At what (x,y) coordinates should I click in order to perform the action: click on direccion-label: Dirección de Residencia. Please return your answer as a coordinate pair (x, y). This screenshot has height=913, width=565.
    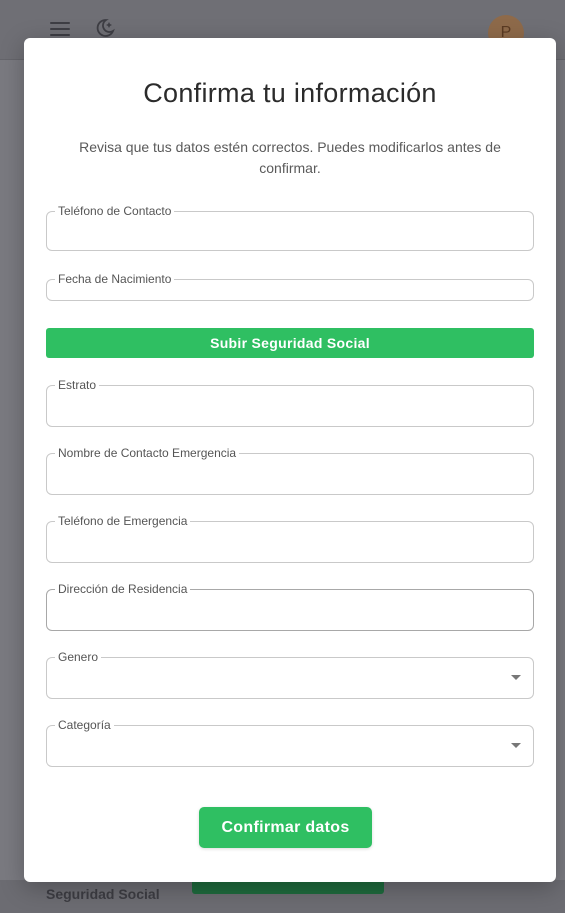
    Looking at the image, I should click on (123, 589).